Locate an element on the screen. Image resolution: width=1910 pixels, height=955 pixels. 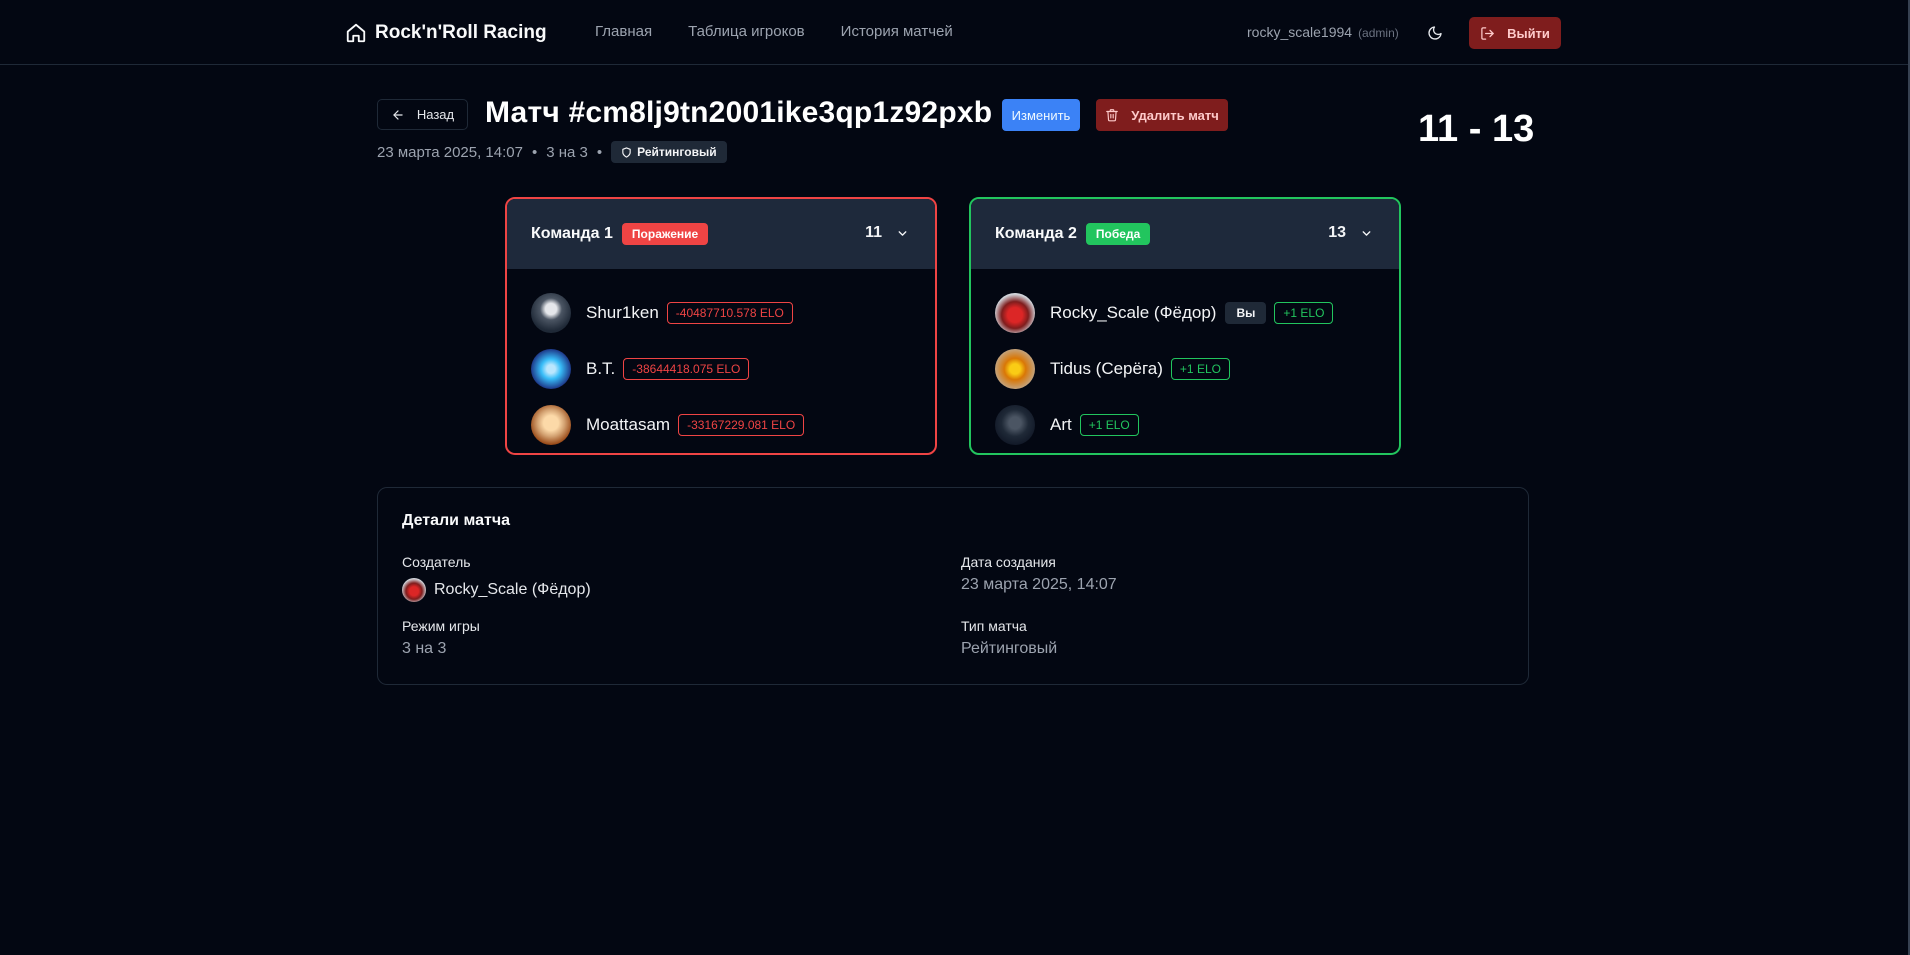
match-type-label: Рейтинговый is located at coordinates (677, 152).